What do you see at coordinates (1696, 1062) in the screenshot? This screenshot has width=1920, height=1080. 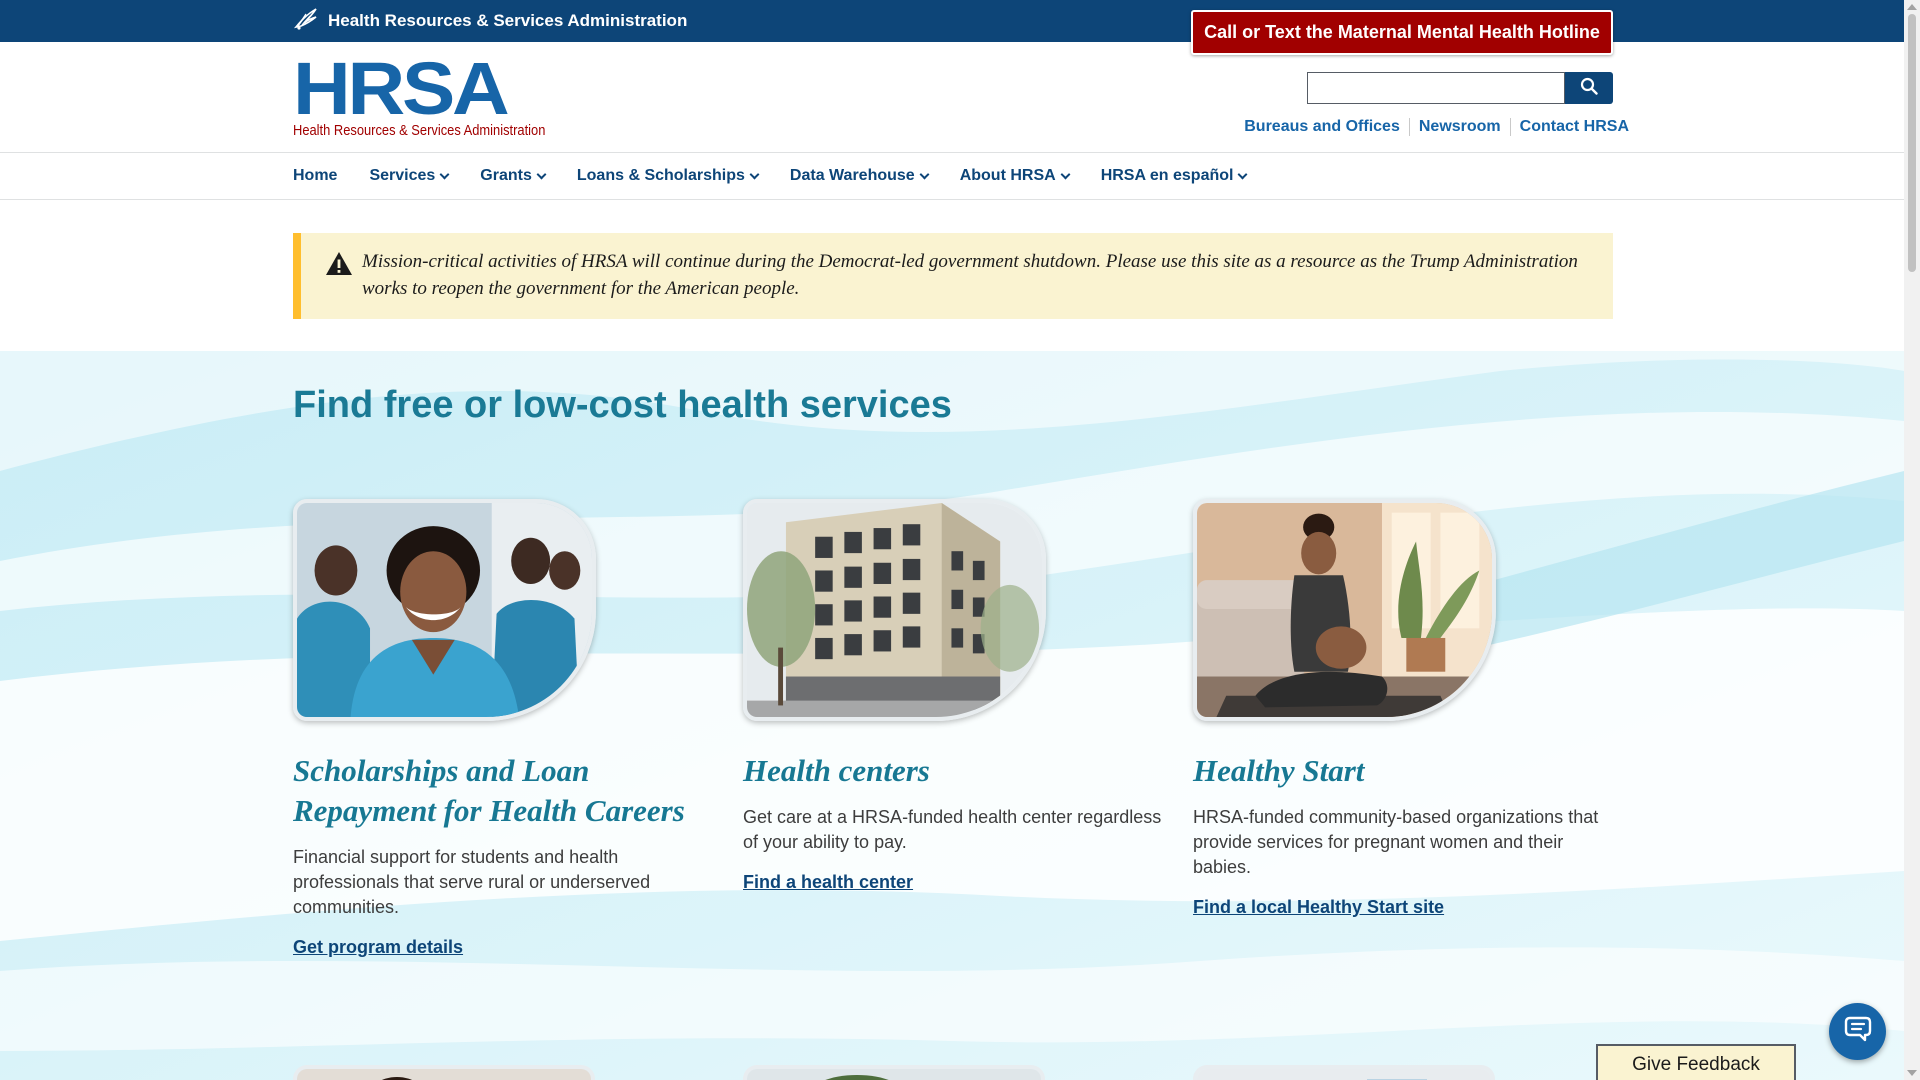 I see `give-feedback-button: Give Feedback` at bounding box center [1696, 1062].